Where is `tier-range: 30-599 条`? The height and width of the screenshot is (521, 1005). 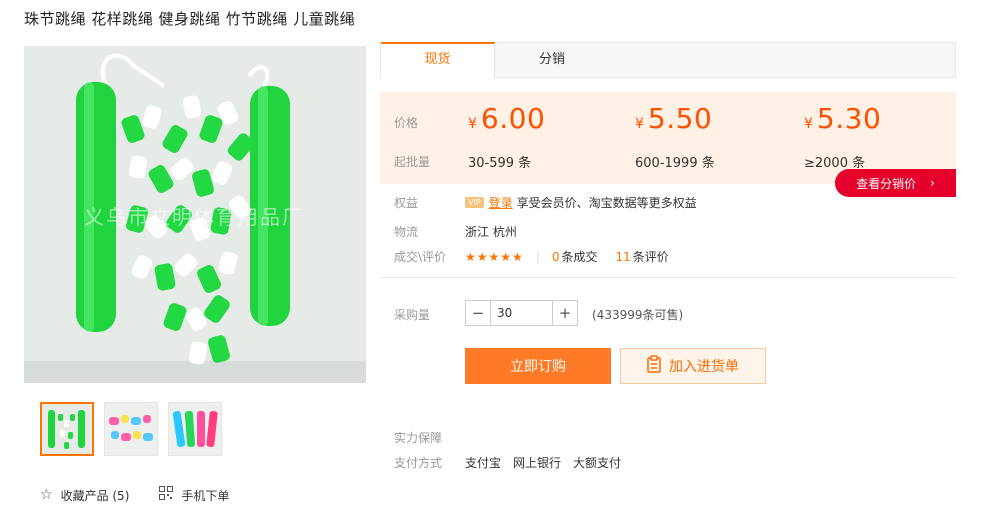
tier-range: 30-599 条 is located at coordinates (500, 163).